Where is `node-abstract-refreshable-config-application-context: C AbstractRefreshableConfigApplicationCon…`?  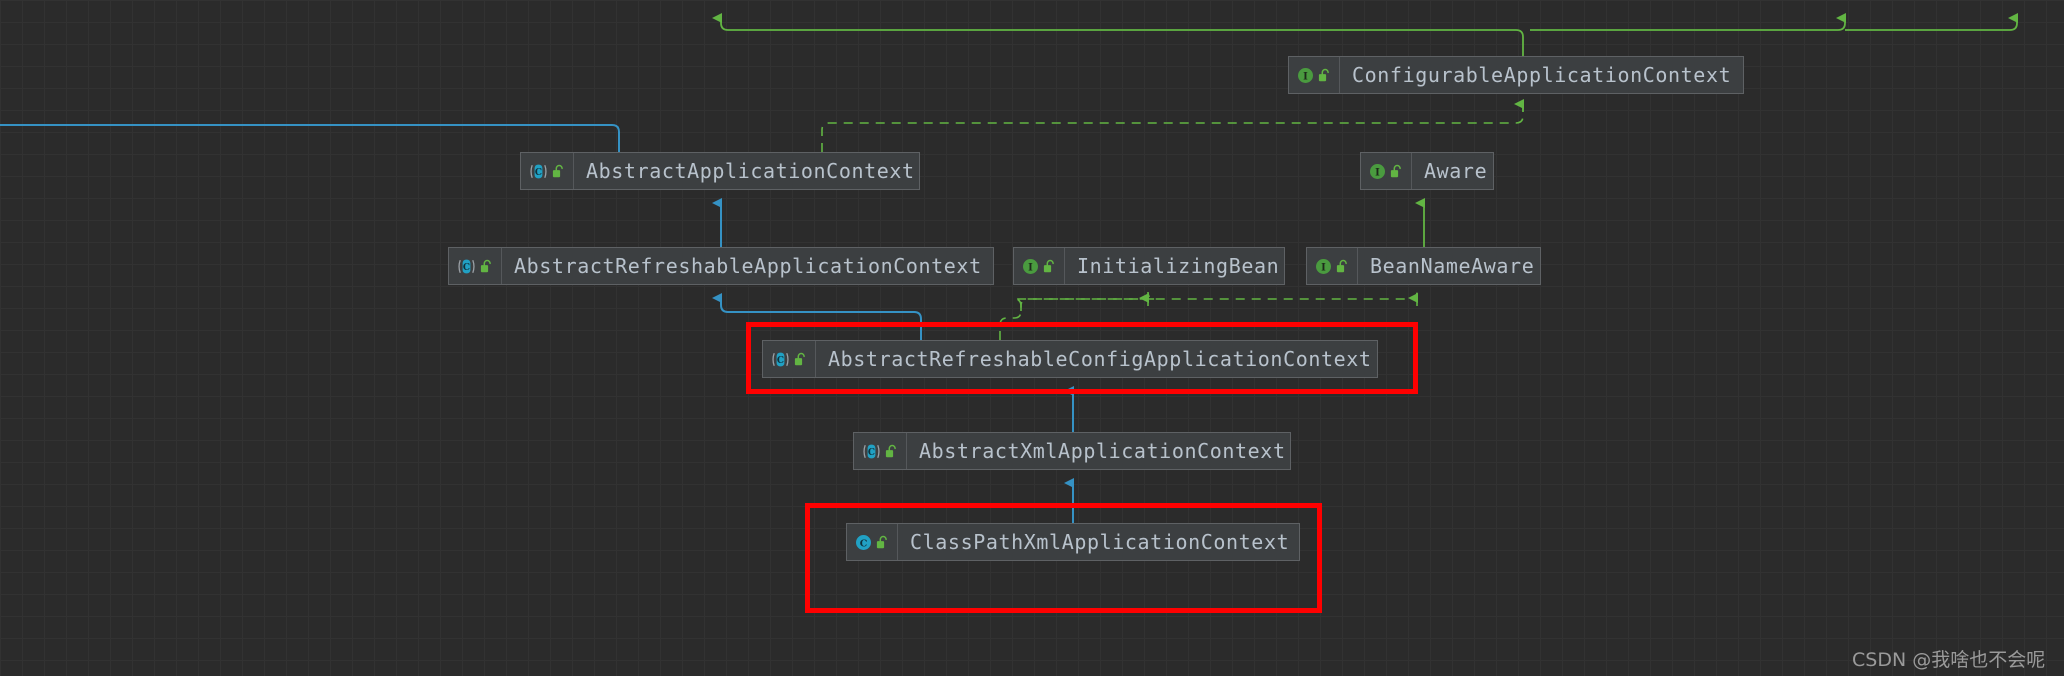 node-abstract-refreshable-config-application-context: C AbstractRefreshableConfigApplicationCon… is located at coordinates (1070, 359).